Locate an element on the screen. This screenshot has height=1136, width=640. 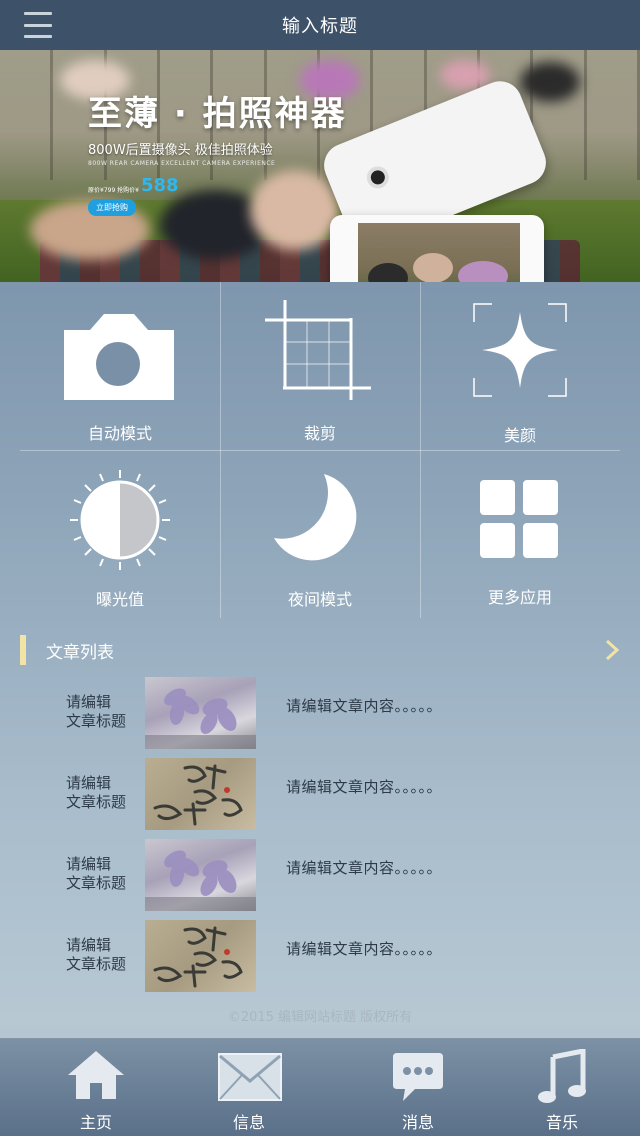
home-icon is located at coordinates (96, 1075).